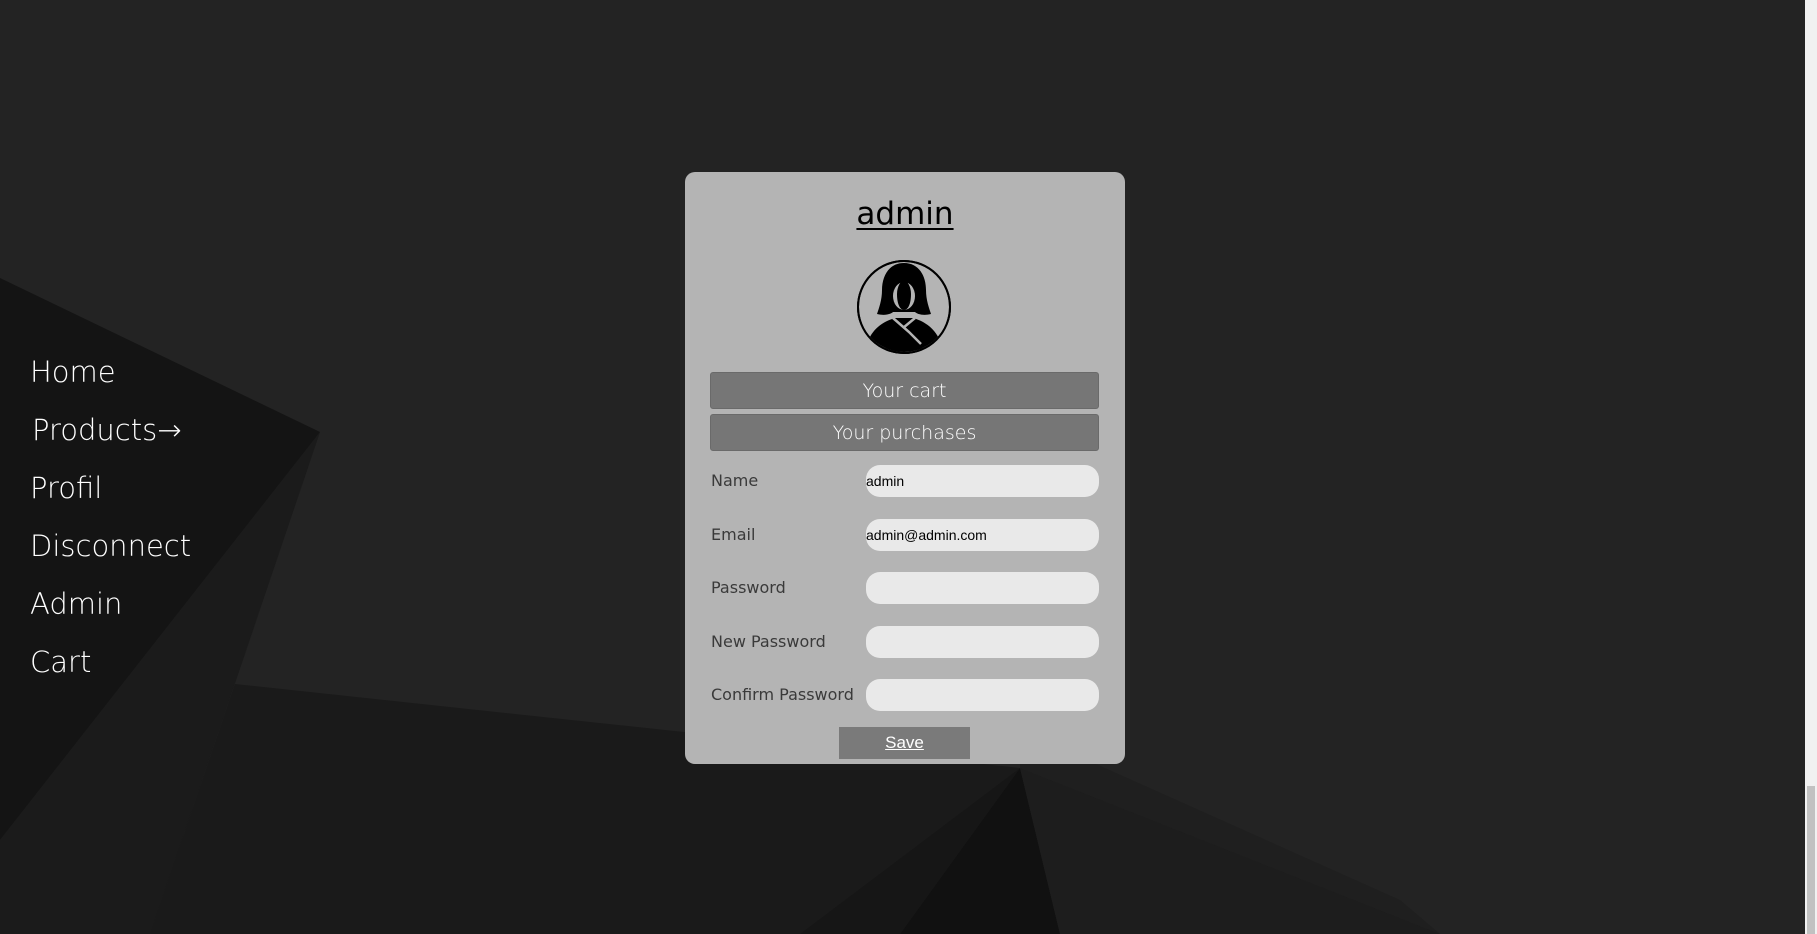 Image resolution: width=1817 pixels, height=934 pixels. What do you see at coordinates (904, 432) in the screenshot?
I see `your-purchases-button: Your purchases` at bounding box center [904, 432].